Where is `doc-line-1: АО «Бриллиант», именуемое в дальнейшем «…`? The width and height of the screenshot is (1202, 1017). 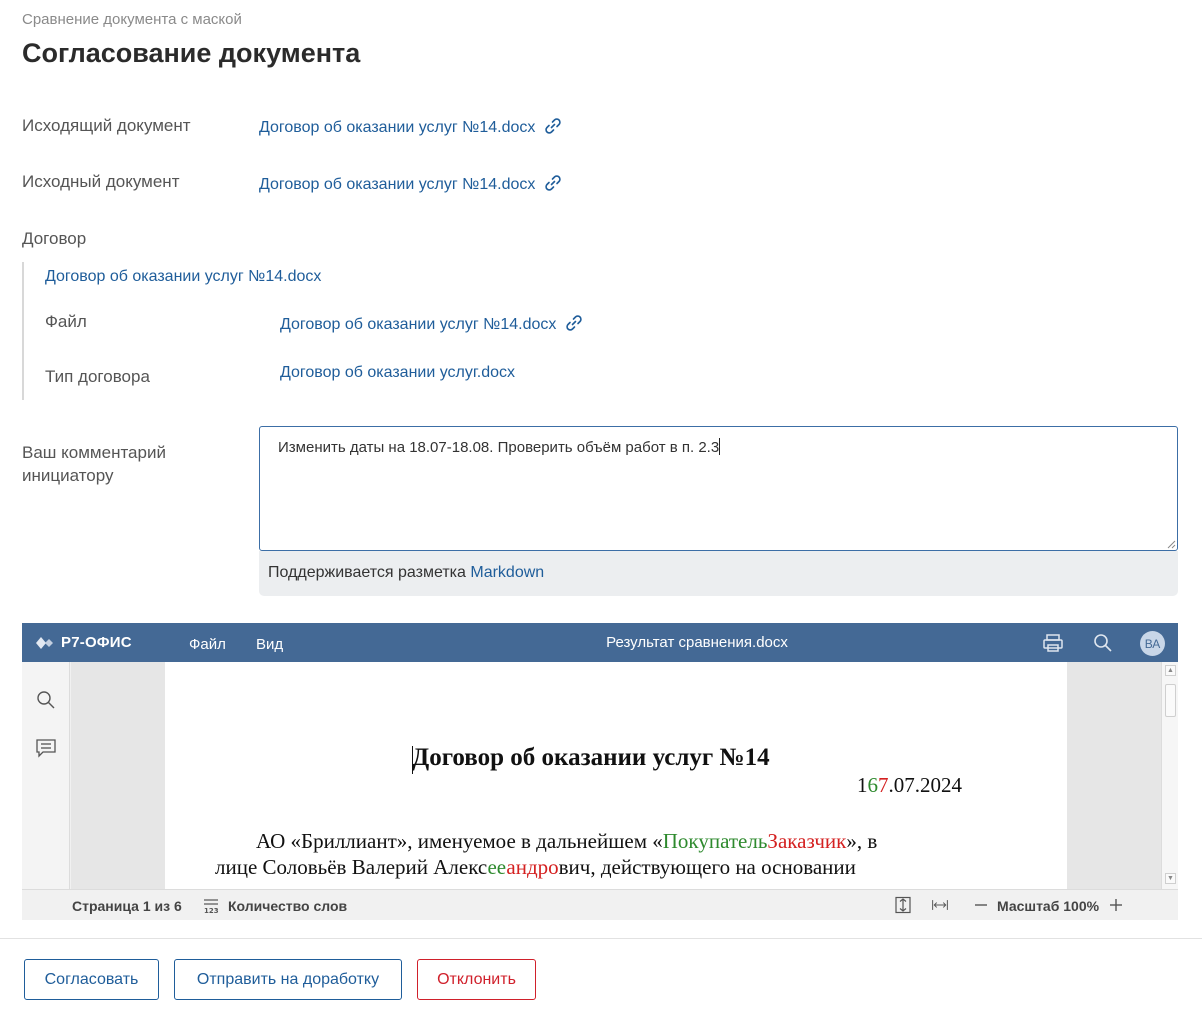
doc-line-1: АО «Бриллиант», именуемое в дальнейшем «… is located at coordinates (566, 841).